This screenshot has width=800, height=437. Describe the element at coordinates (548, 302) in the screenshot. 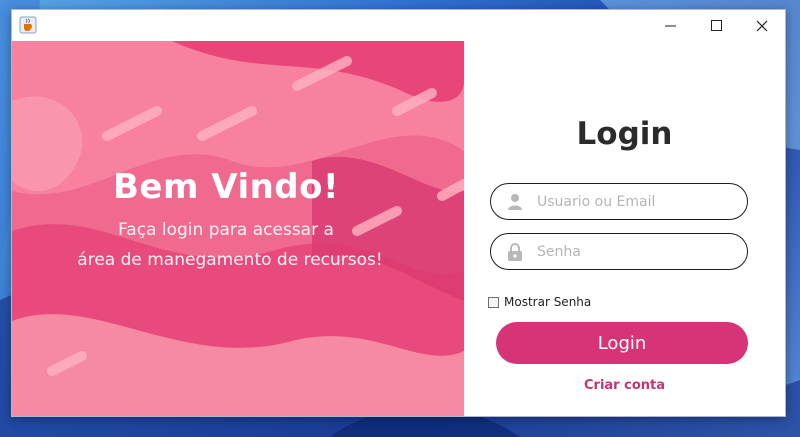

I see `show-password-label: Mostrar Senha` at that location.